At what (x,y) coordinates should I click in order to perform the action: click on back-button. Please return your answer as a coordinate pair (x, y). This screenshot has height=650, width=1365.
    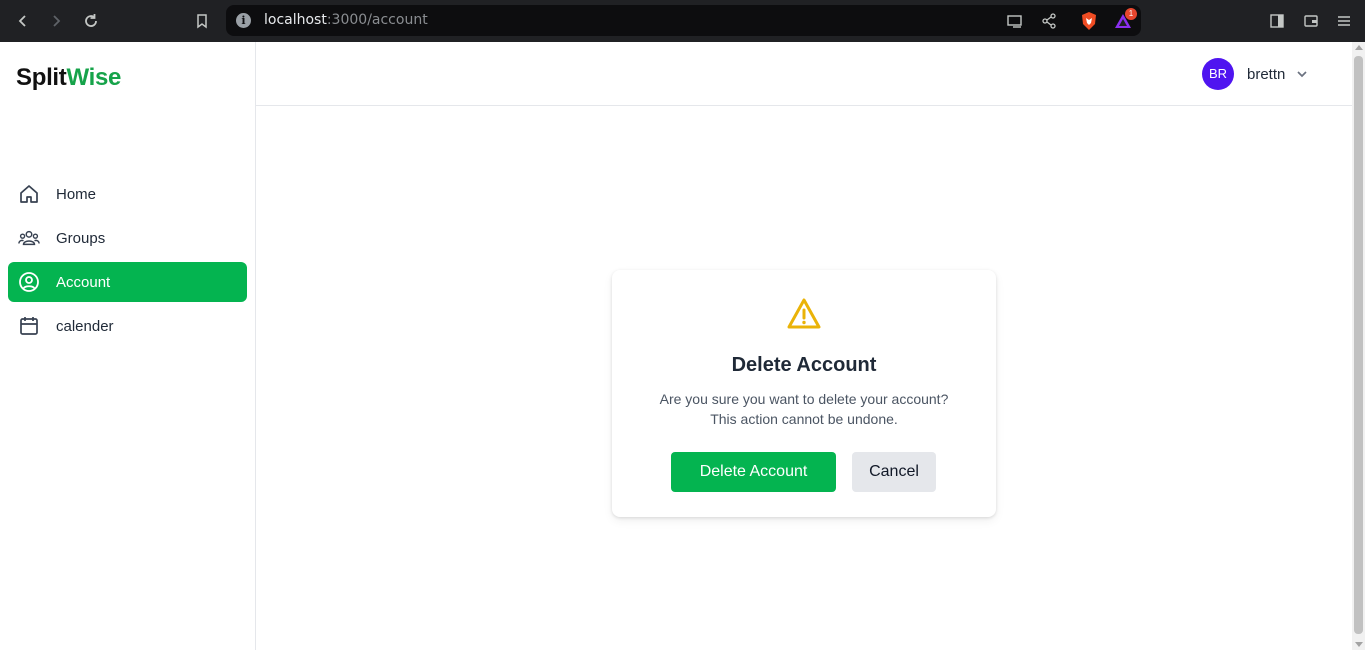
    Looking at the image, I should click on (23, 21).